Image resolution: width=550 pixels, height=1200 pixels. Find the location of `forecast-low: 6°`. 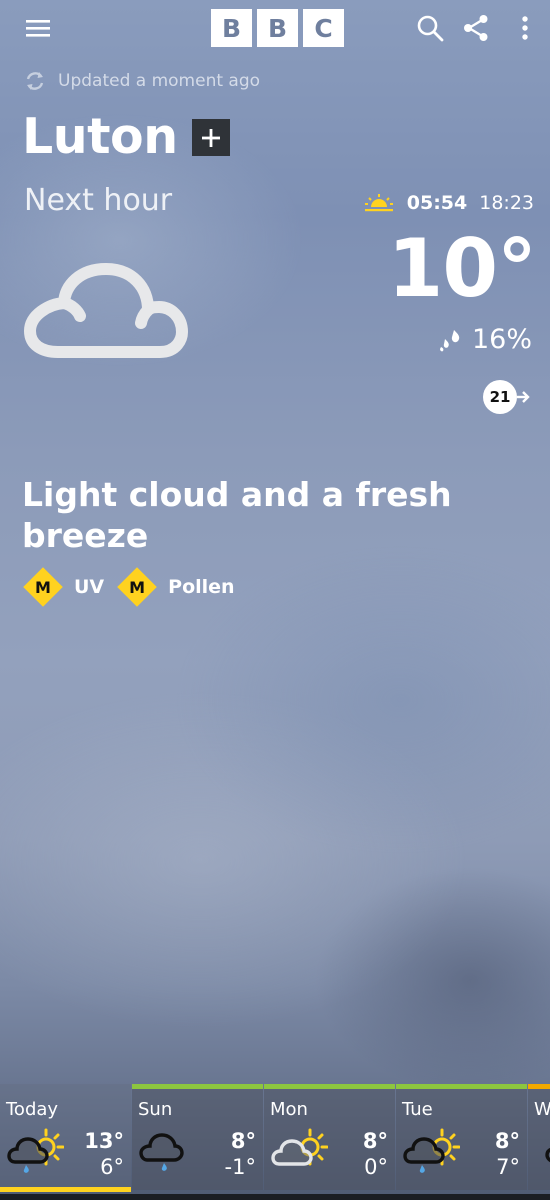

forecast-low: 6° is located at coordinates (112, 1167).